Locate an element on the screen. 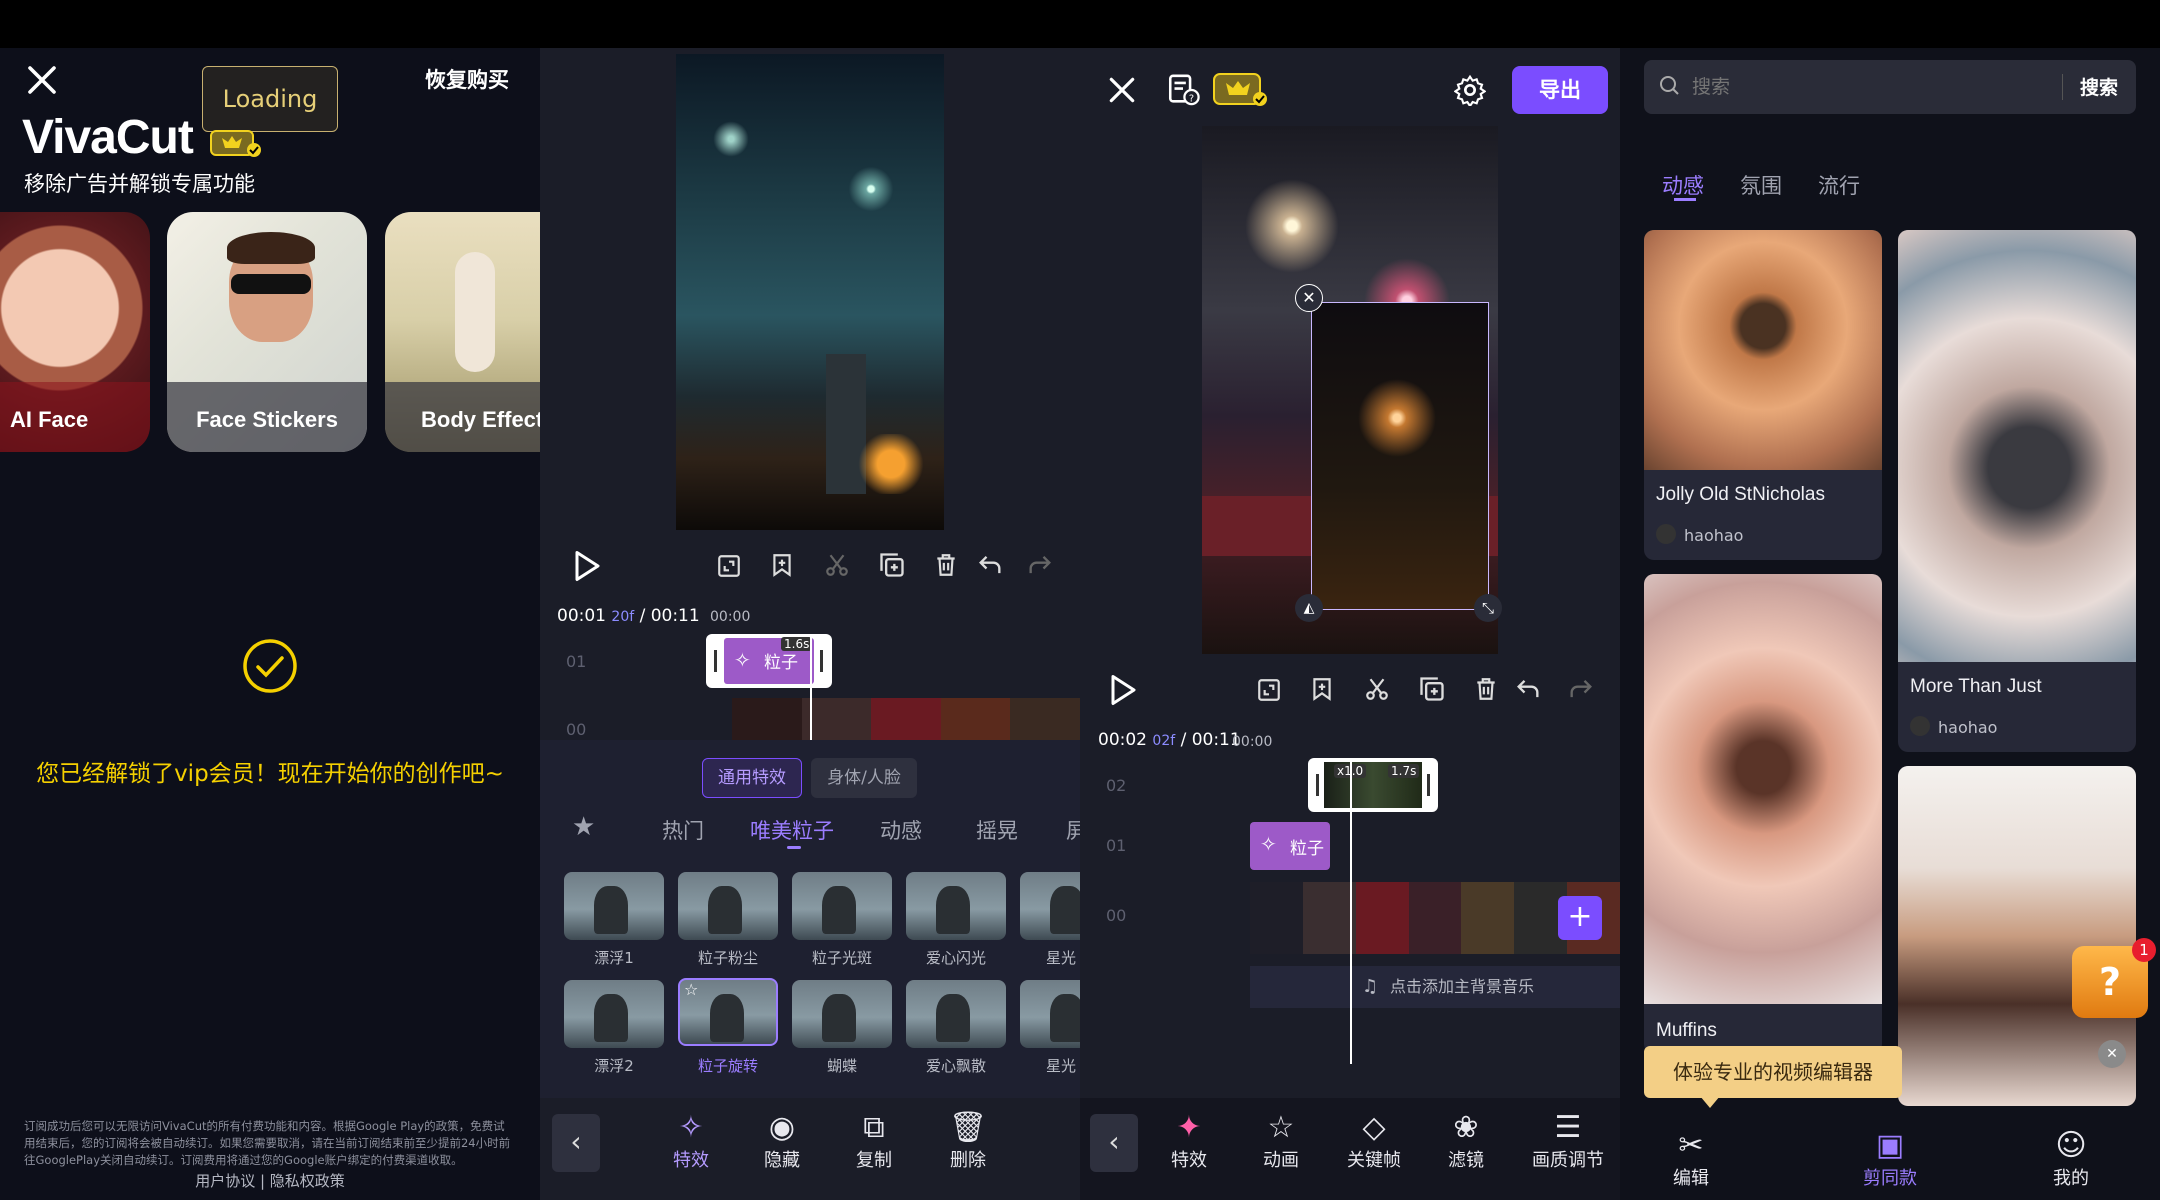 The image size is (2160, 1200). video-track is located at coordinates (906, 719).